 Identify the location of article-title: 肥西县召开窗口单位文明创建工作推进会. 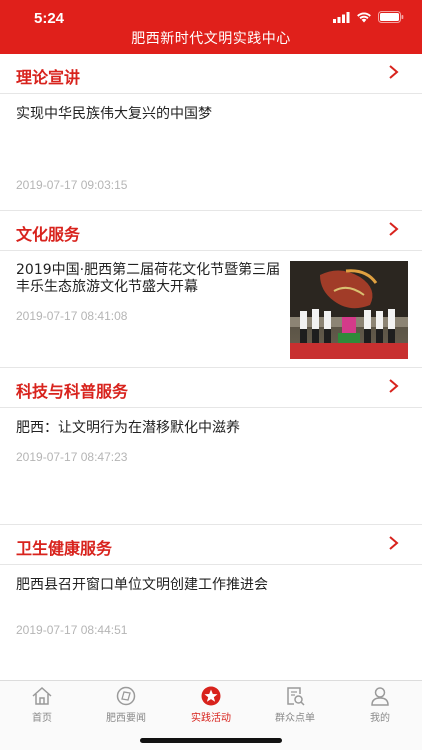
(142, 585).